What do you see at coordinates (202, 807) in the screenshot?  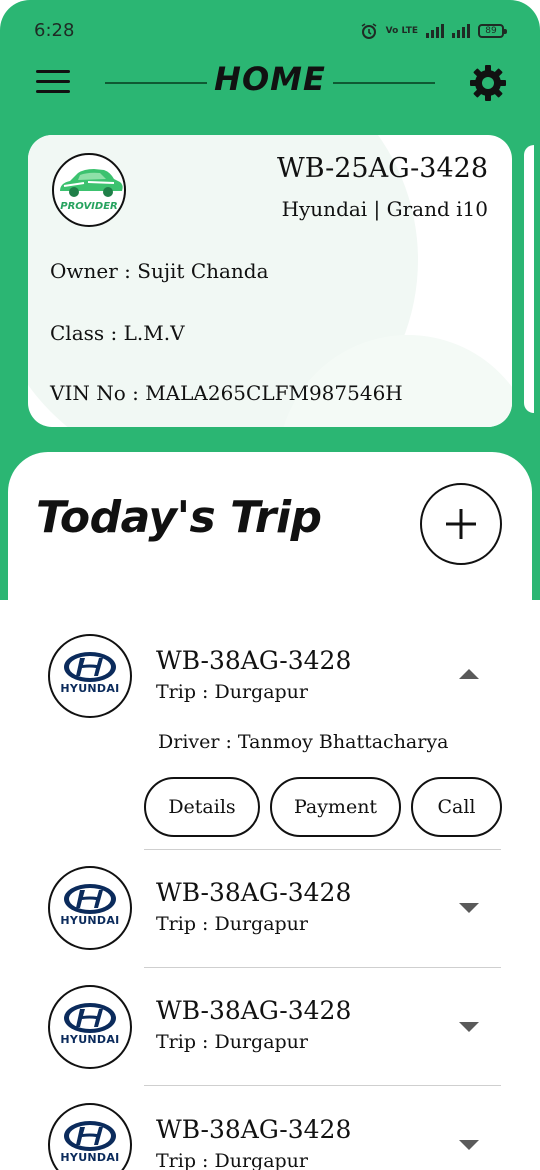 I see `details-button: Details` at bounding box center [202, 807].